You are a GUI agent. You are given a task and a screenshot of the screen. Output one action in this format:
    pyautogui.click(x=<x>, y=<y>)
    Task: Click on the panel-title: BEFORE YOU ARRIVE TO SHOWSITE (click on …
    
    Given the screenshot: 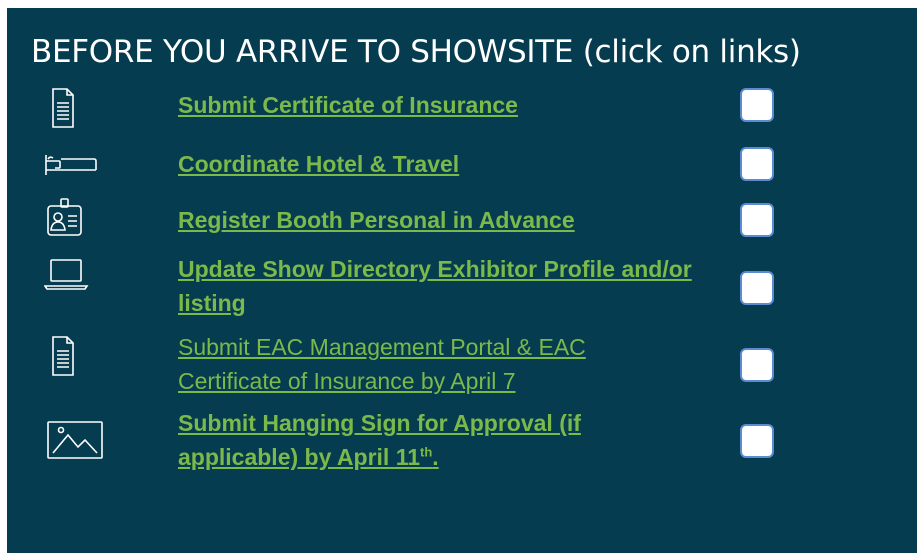 What is the action you would take?
    pyautogui.click(x=416, y=52)
    